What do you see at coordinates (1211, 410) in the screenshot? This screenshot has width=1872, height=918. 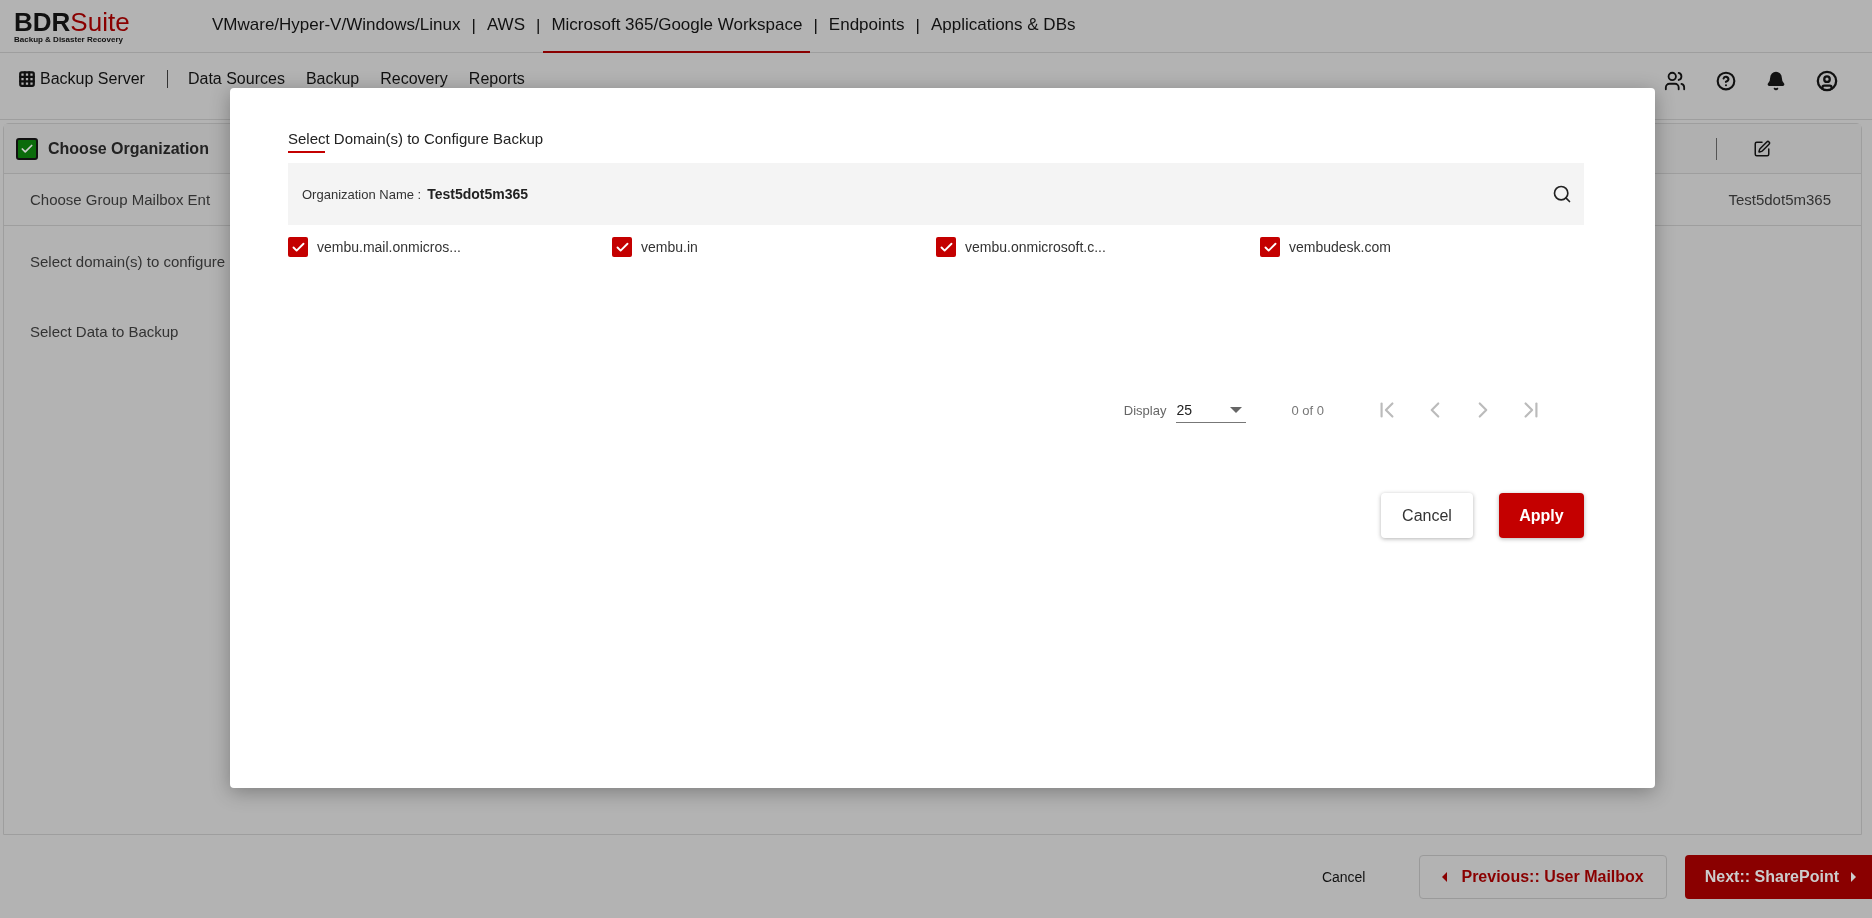 I see `page-size-select: 25` at bounding box center [1211, 410].